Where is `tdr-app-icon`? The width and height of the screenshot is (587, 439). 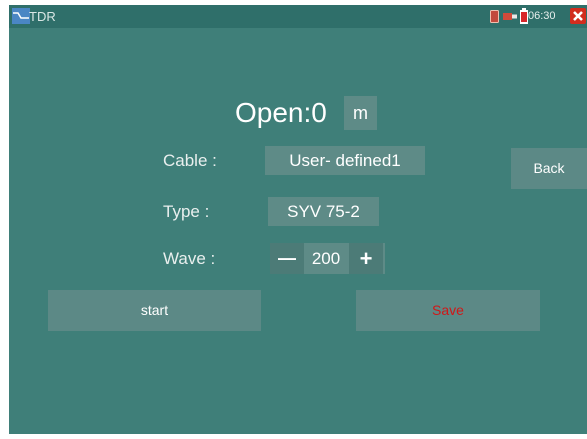
tdr-app-icon is located at coordinates (21, 16).